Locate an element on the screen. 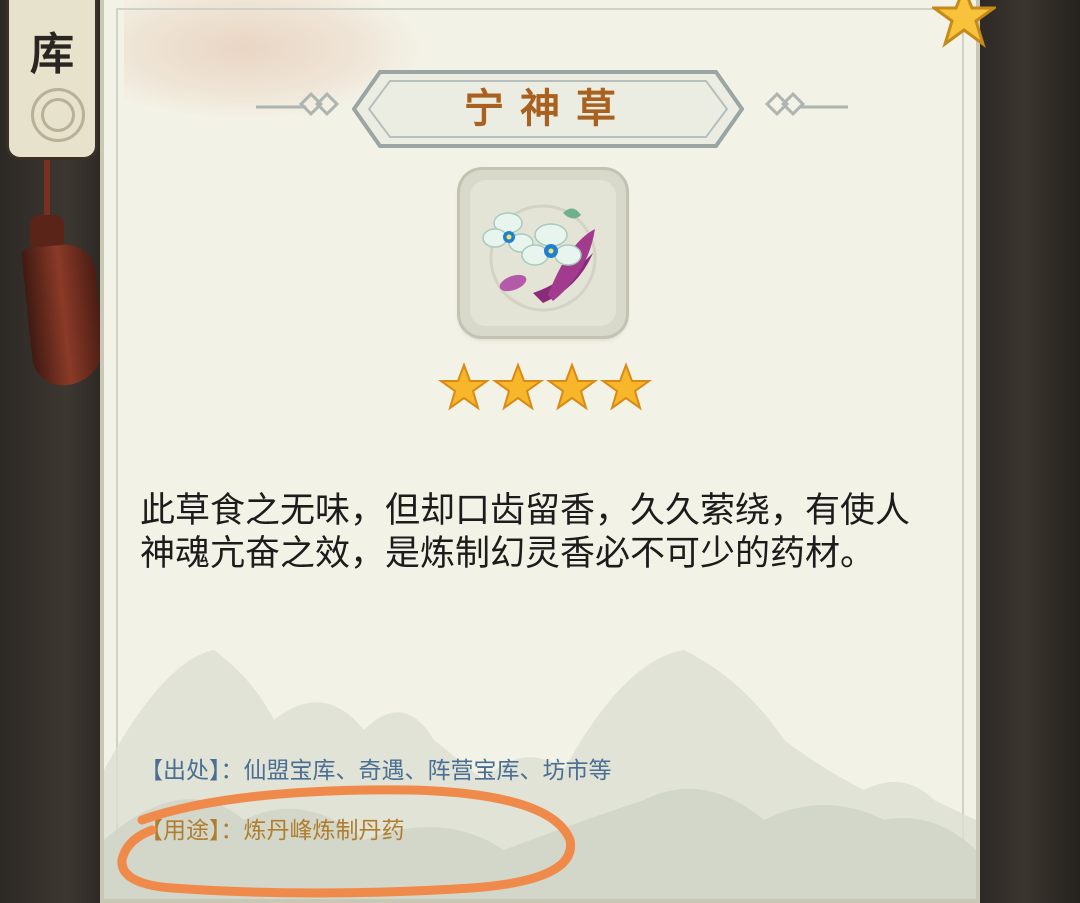 The width and height of the screenshot is (1080, 903). rarity-stars is located at coordinates (545, 390).